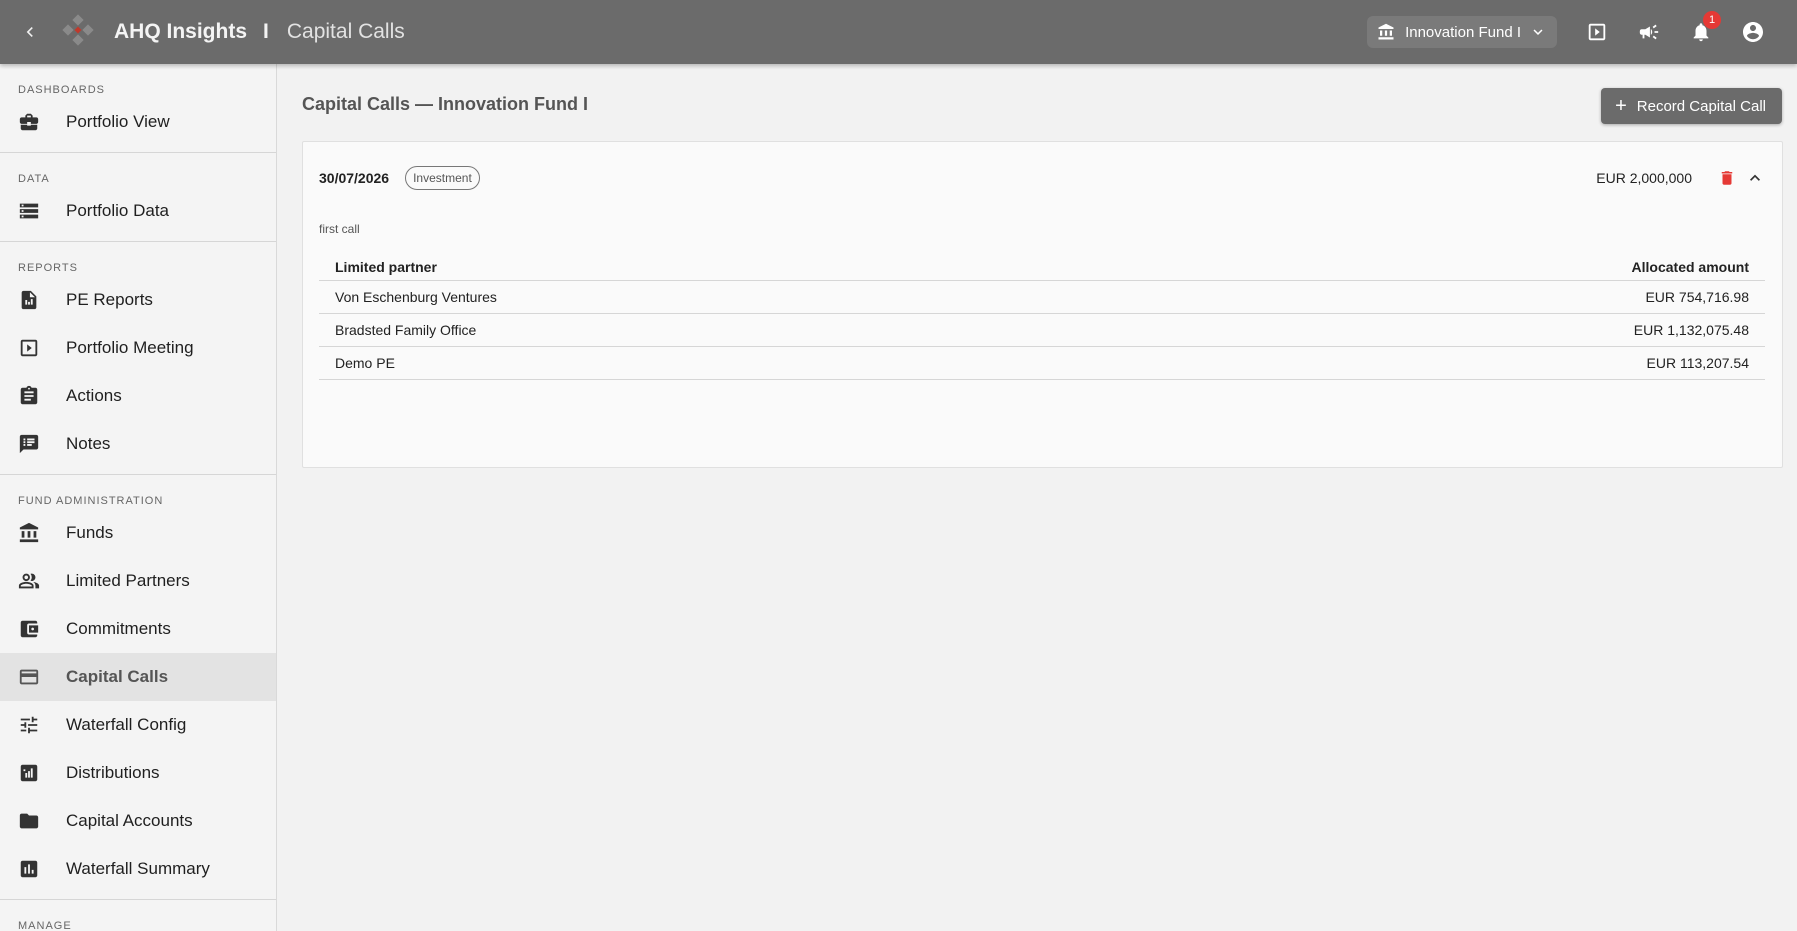 Image resolution: width=1797 pixels, height=931 pixels. What do you see at coordinates (345, 31) in the screenshot?
I see `page-breadcrumb: Capital Calls` at bounding box center [345, 31].